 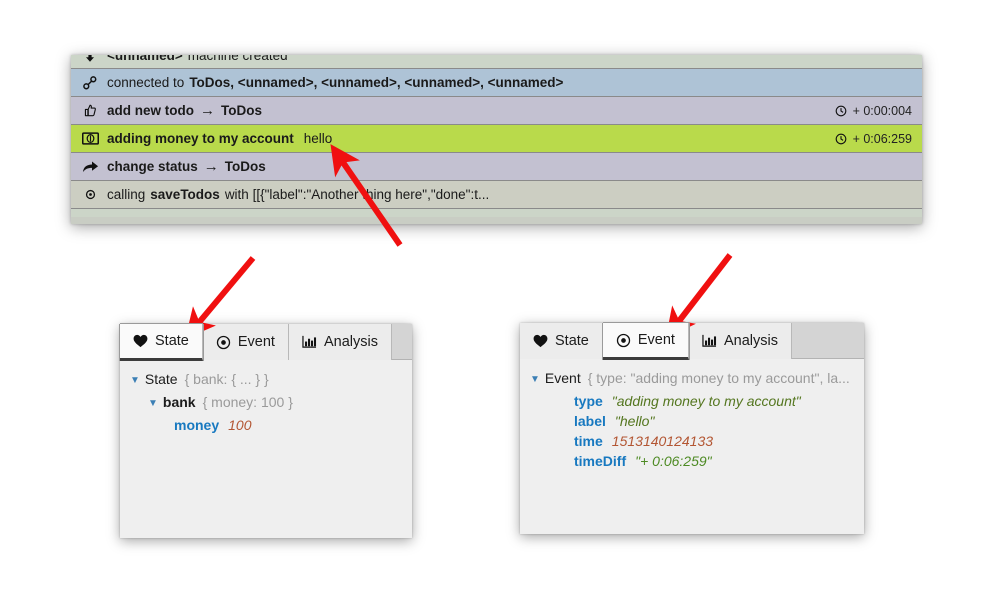 What do you see at coordinates (590, 421) in the screenshot?
I see `tree-key: label` at bounding box center [590, 421].